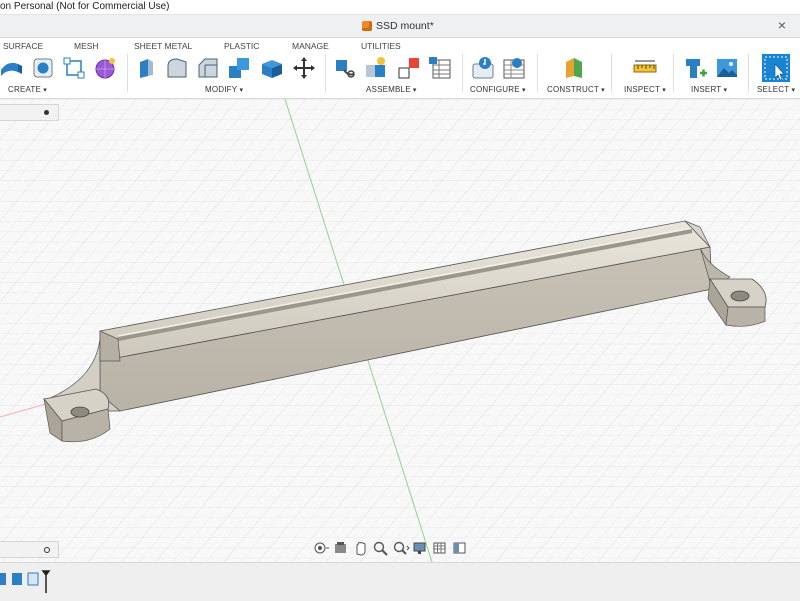  I want to click on combine-icon, so click(239, 68).